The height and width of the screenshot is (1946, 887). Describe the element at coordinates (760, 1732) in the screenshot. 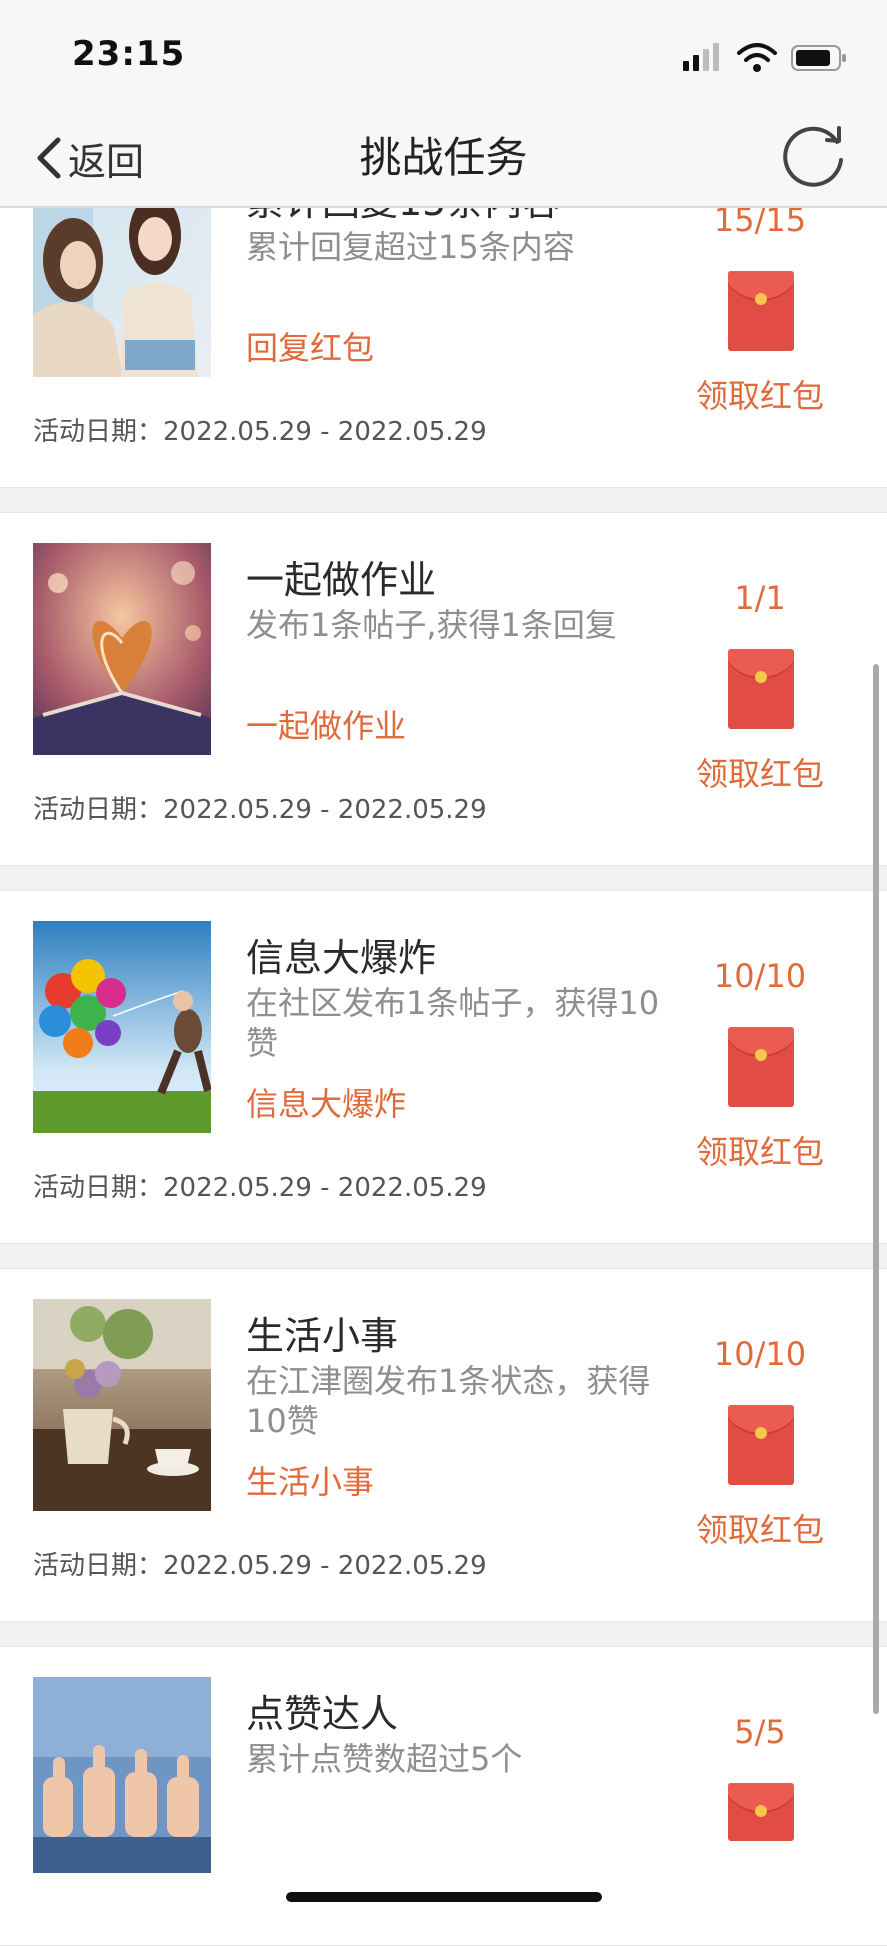

I see `task-progress: 5/5` at that location.